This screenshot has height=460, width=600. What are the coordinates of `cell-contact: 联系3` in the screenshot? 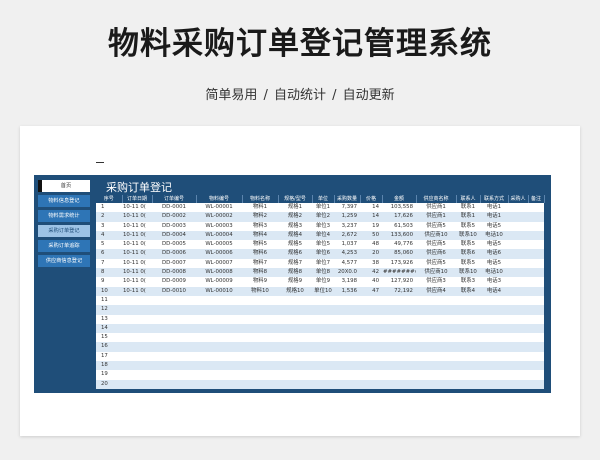 It's located at (468, 282).